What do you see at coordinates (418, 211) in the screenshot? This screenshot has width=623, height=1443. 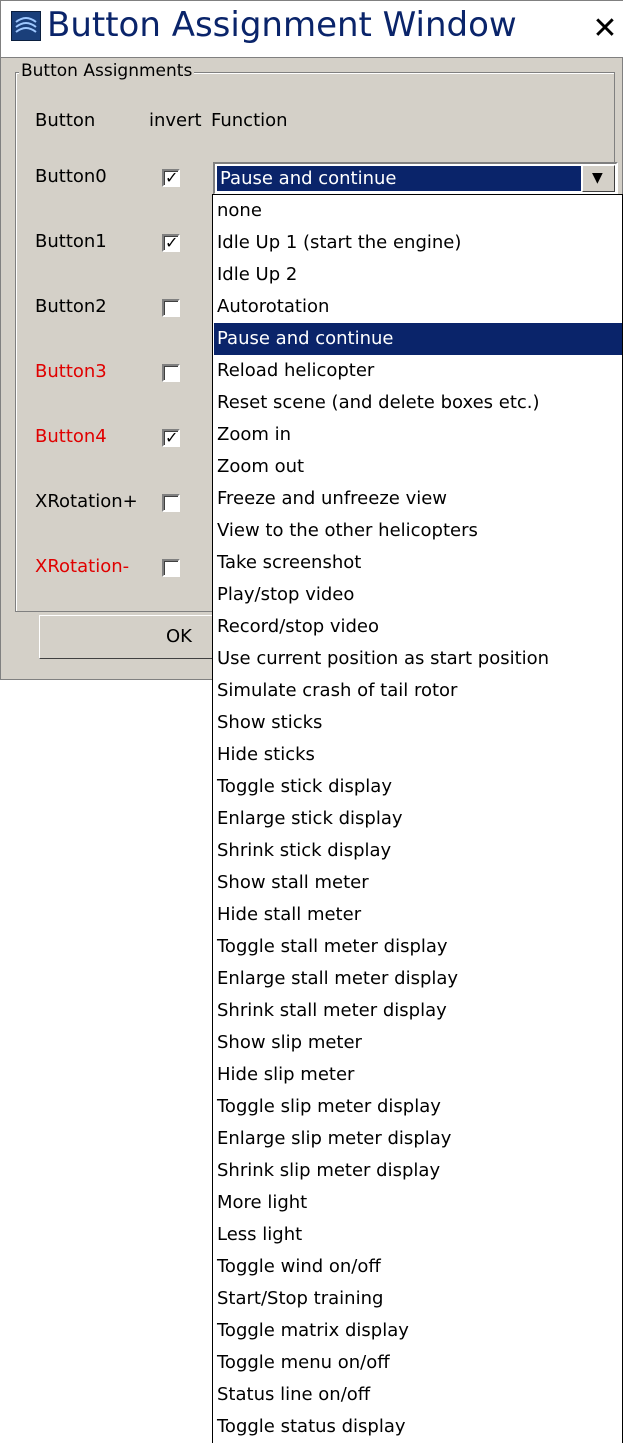 I see `dropdown-option: none` at bounding box center [418, 211].